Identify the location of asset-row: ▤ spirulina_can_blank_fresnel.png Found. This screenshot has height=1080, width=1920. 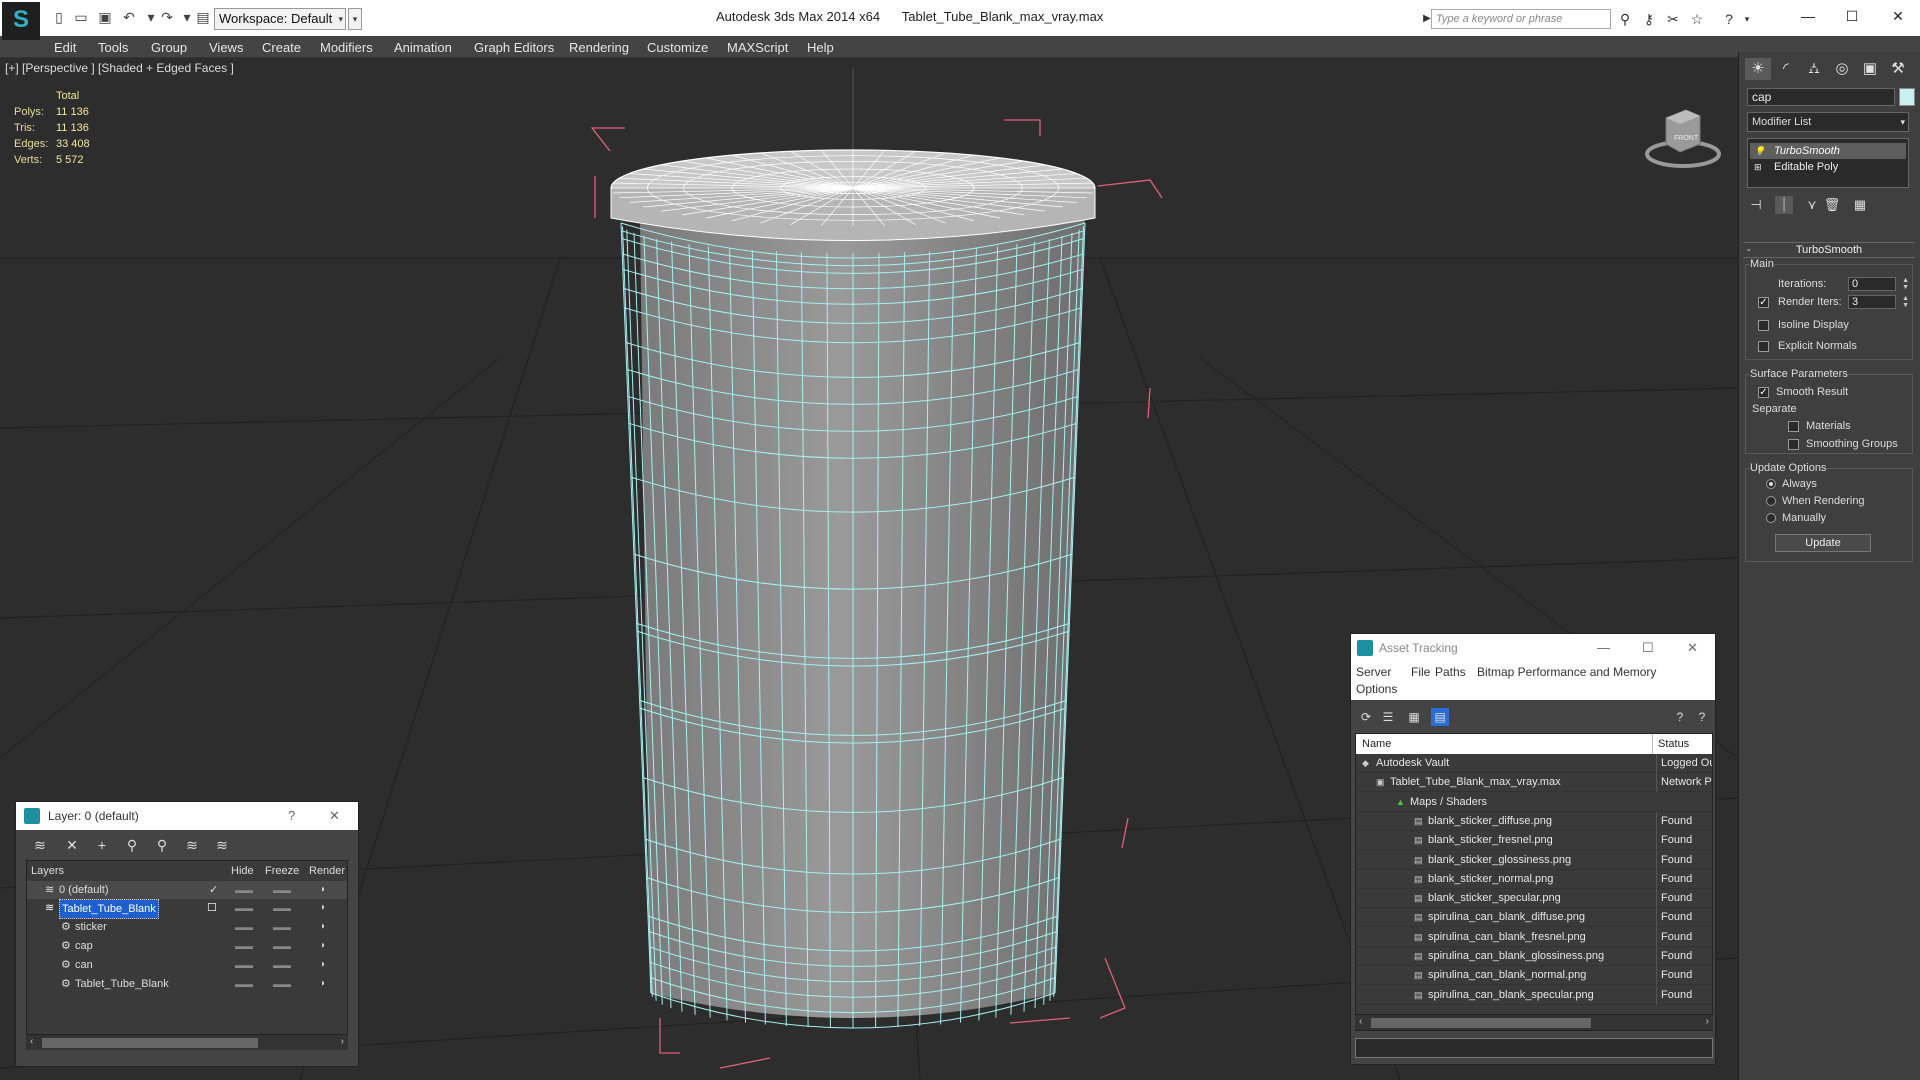
(1534, 937).